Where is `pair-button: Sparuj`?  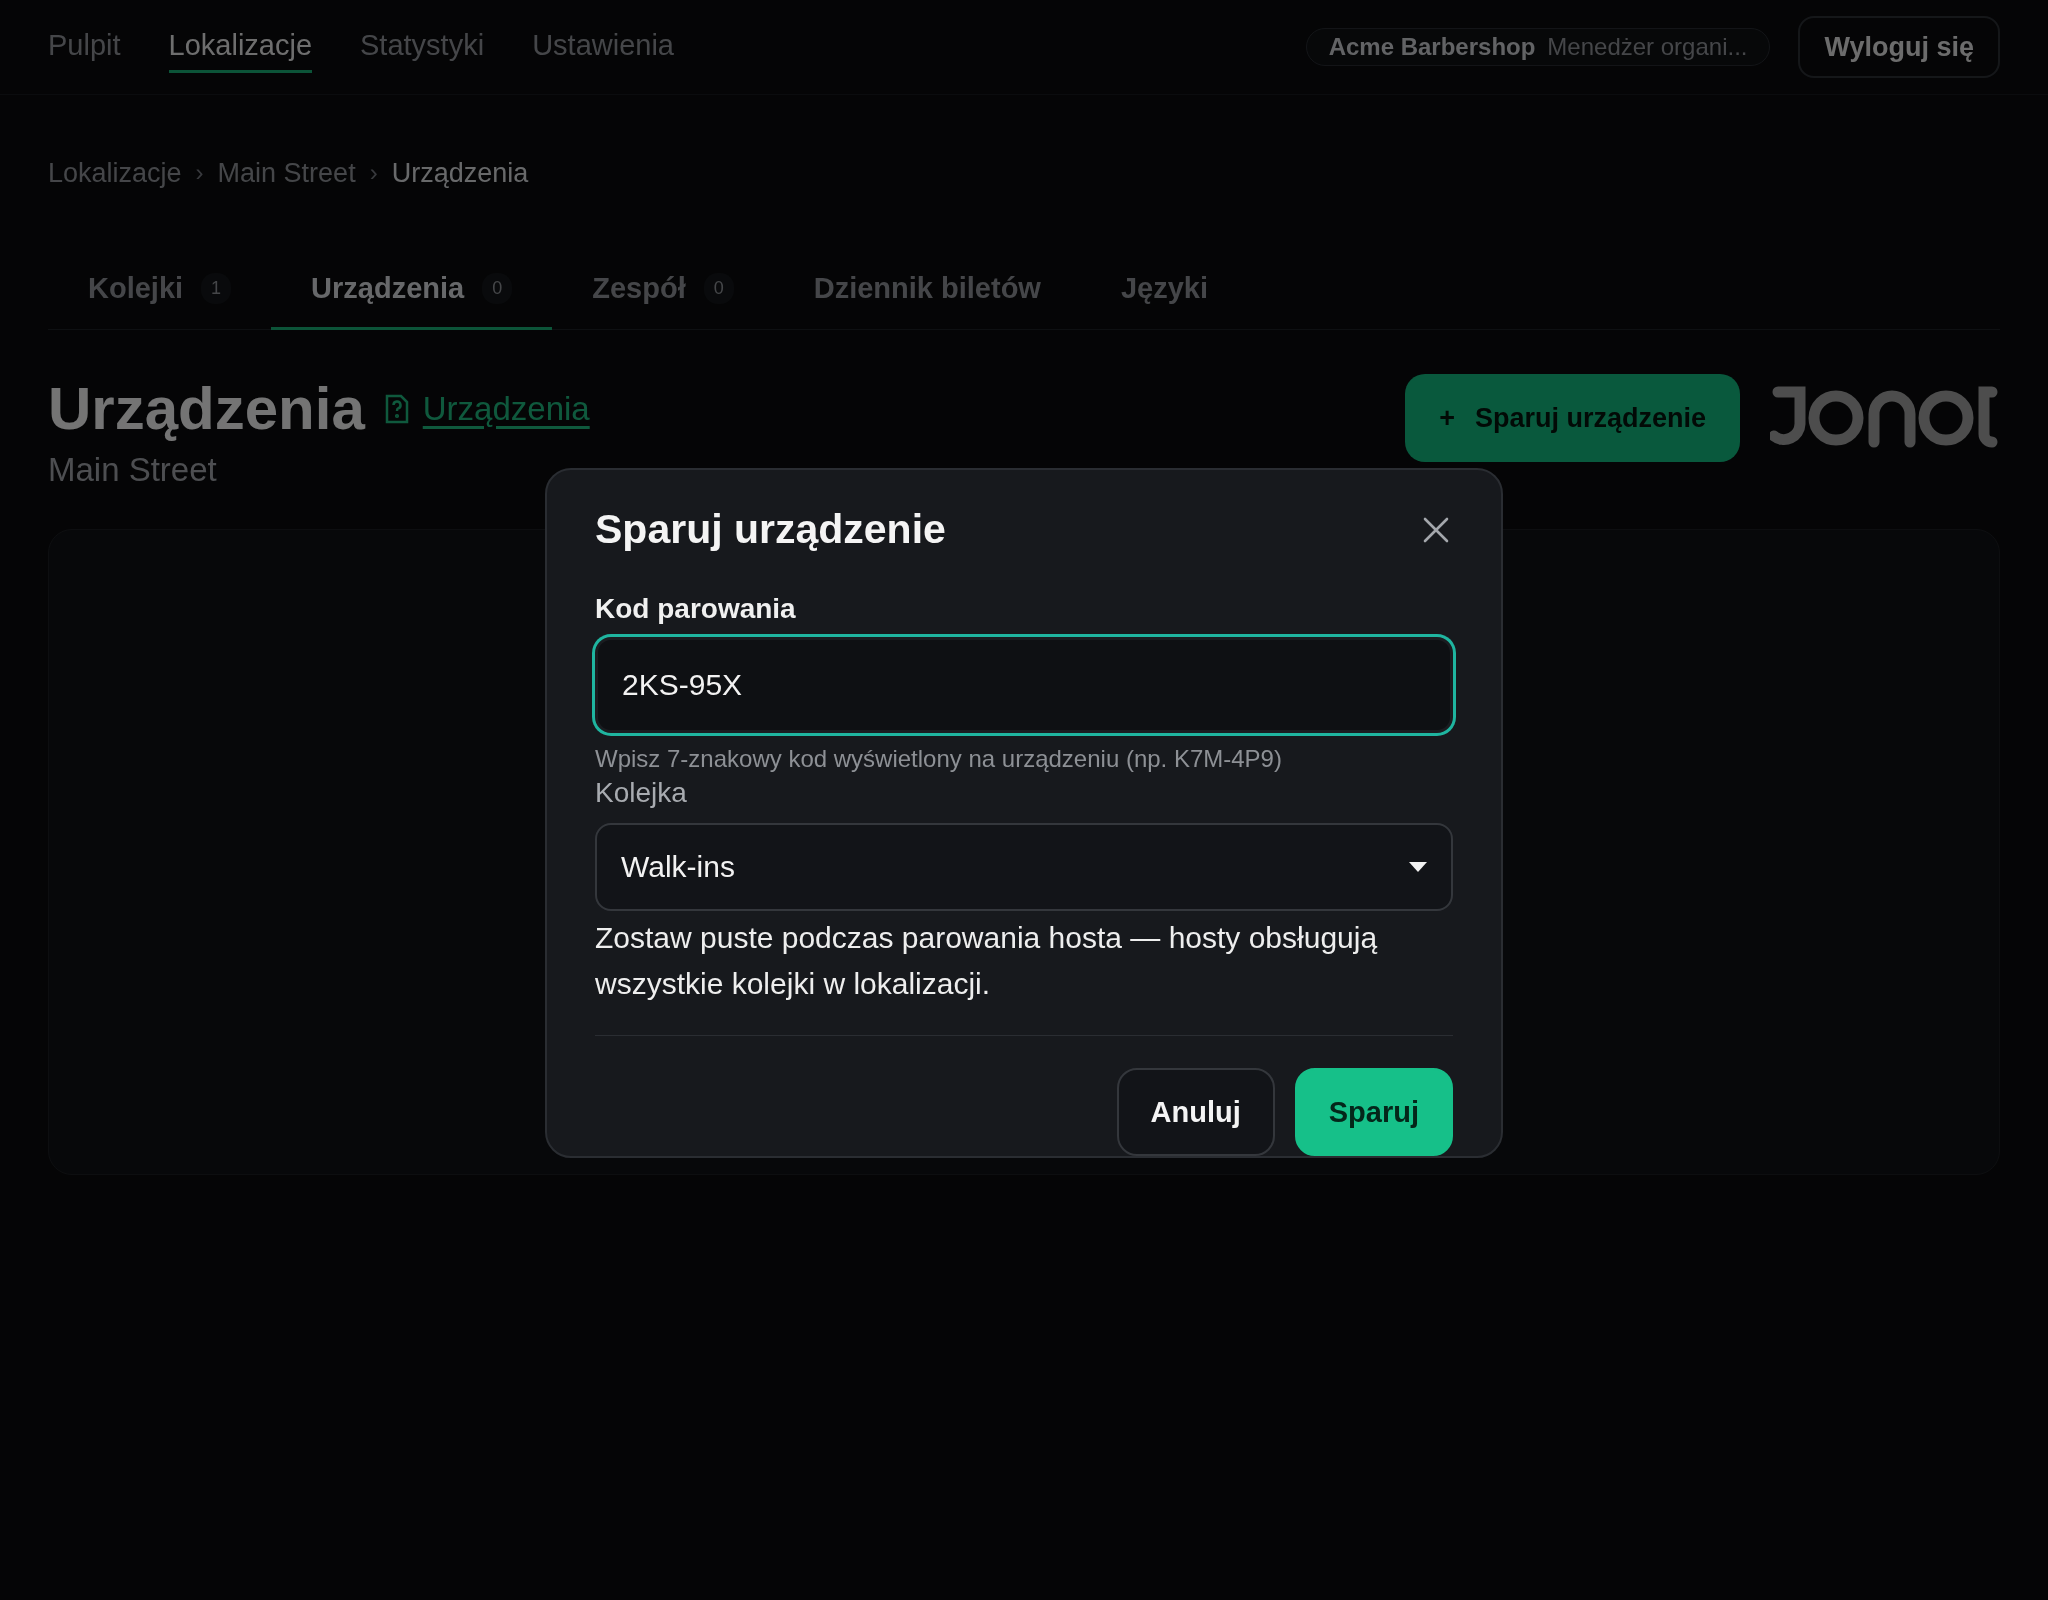
pair-button: Sparuj is located at coordinates (1373, 1112).